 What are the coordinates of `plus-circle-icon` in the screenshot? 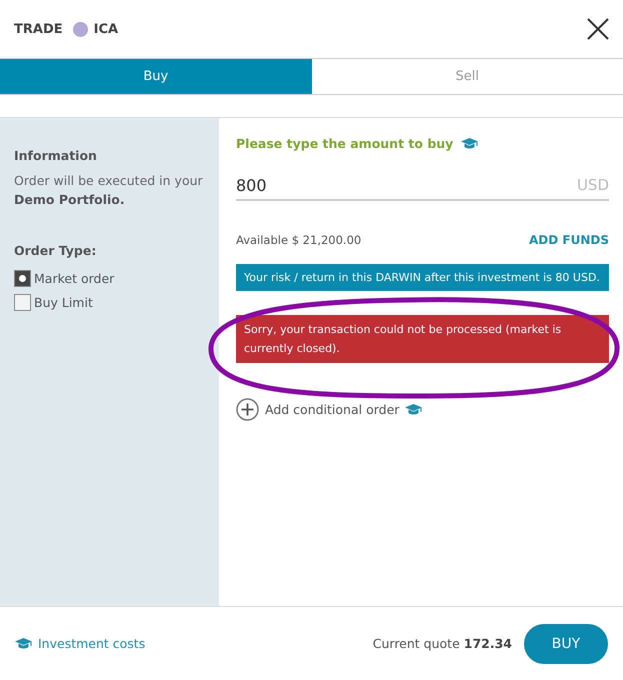 It's located at (247, 409).